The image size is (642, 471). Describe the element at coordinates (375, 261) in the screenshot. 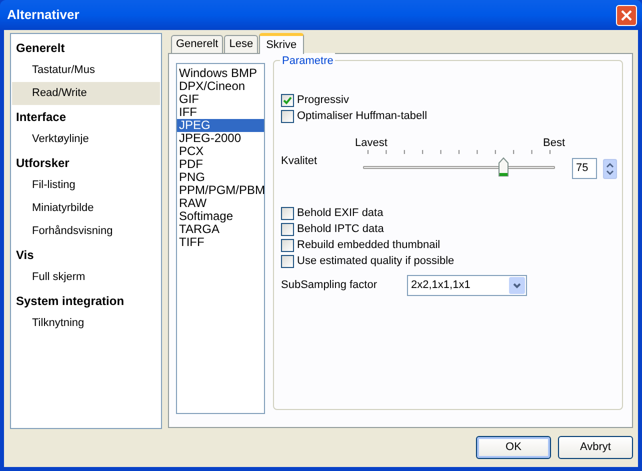

I see `checkbox-label: Use estimated quality if possible` at that location.